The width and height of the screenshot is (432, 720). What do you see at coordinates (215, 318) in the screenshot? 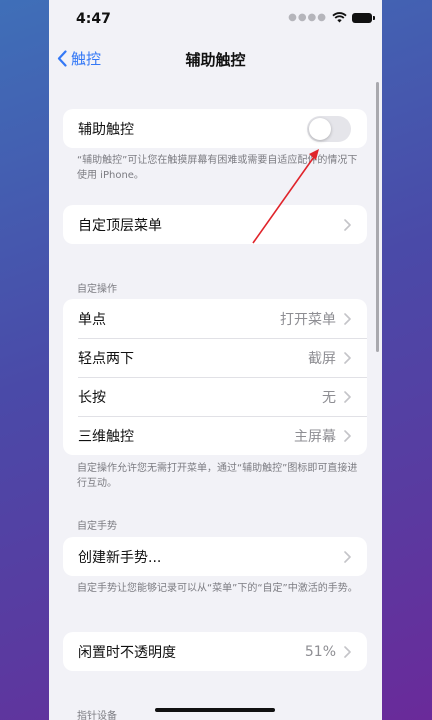
I see `action-single-tap-row: 单点 打开菜单` at bounding box center [215, 318].